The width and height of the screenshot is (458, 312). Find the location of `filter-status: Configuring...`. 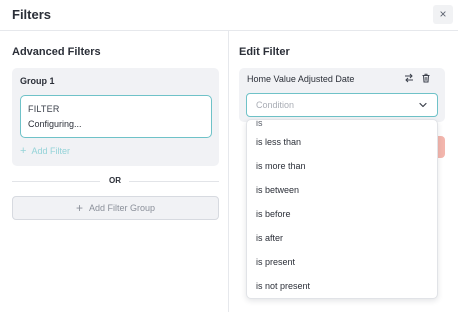

filter-status: Configuring... is located at coordinates (55, 124).